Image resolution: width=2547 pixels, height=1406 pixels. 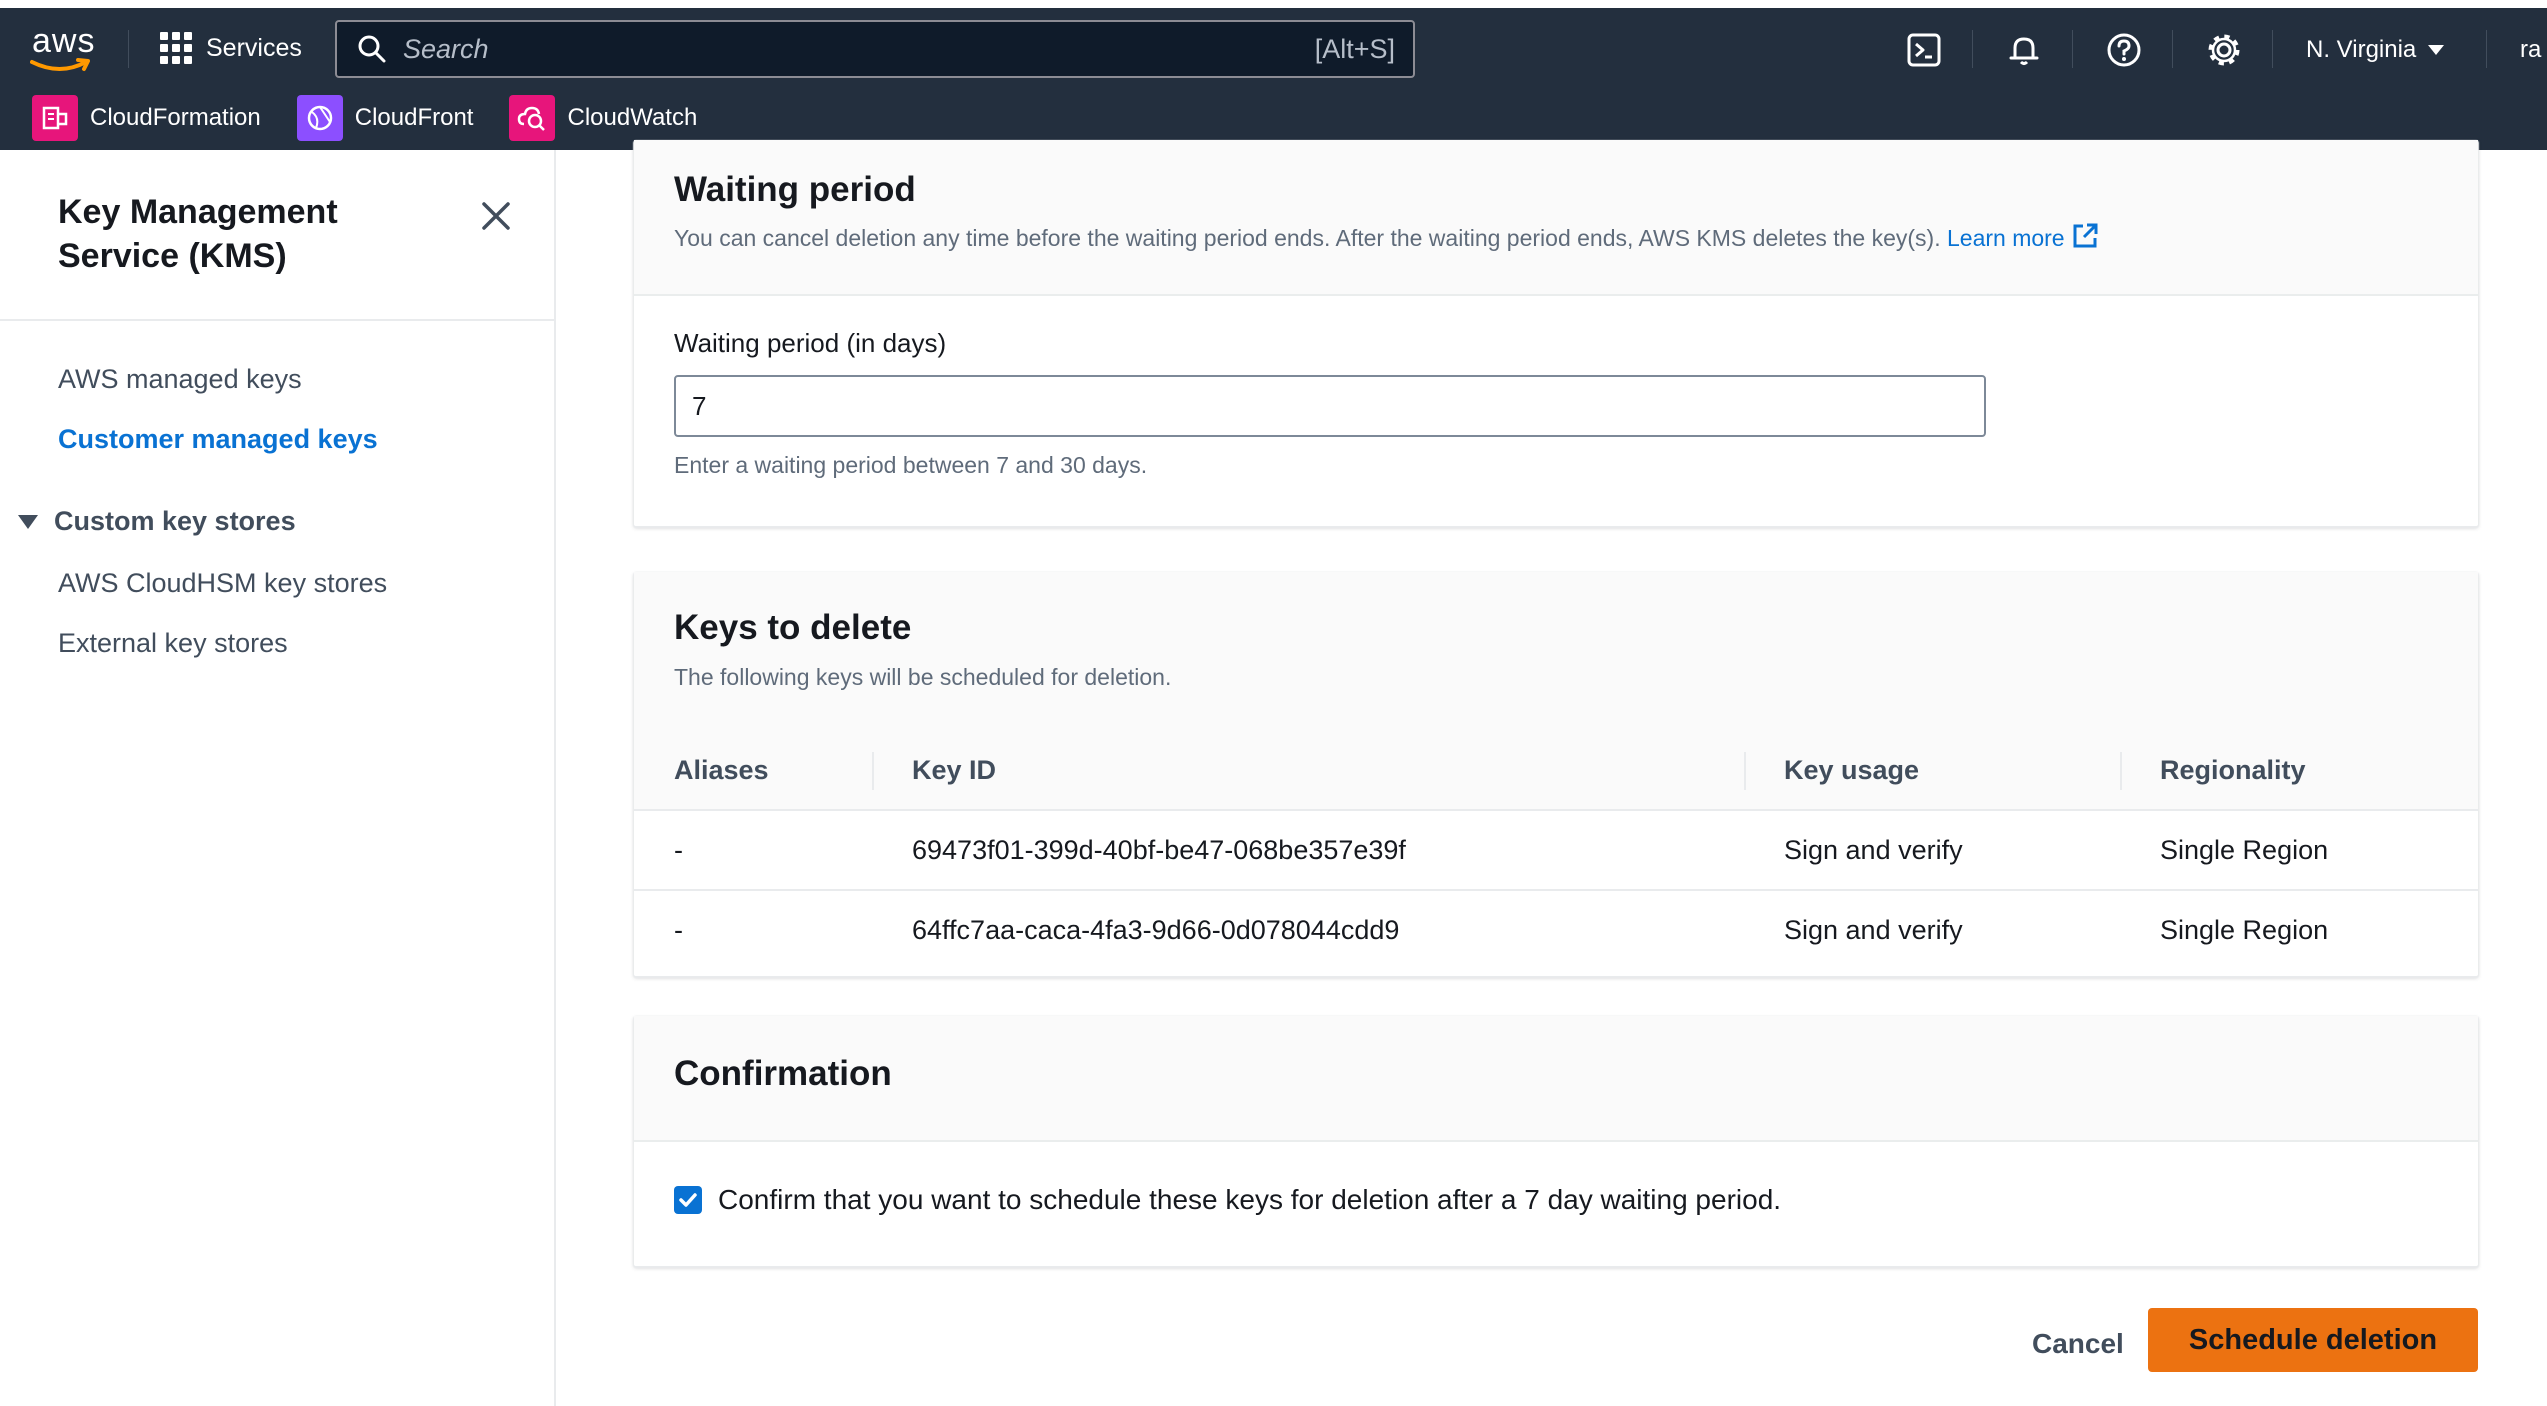 I want to click on confirmation-checkbox, so click(x=688, y=1200).